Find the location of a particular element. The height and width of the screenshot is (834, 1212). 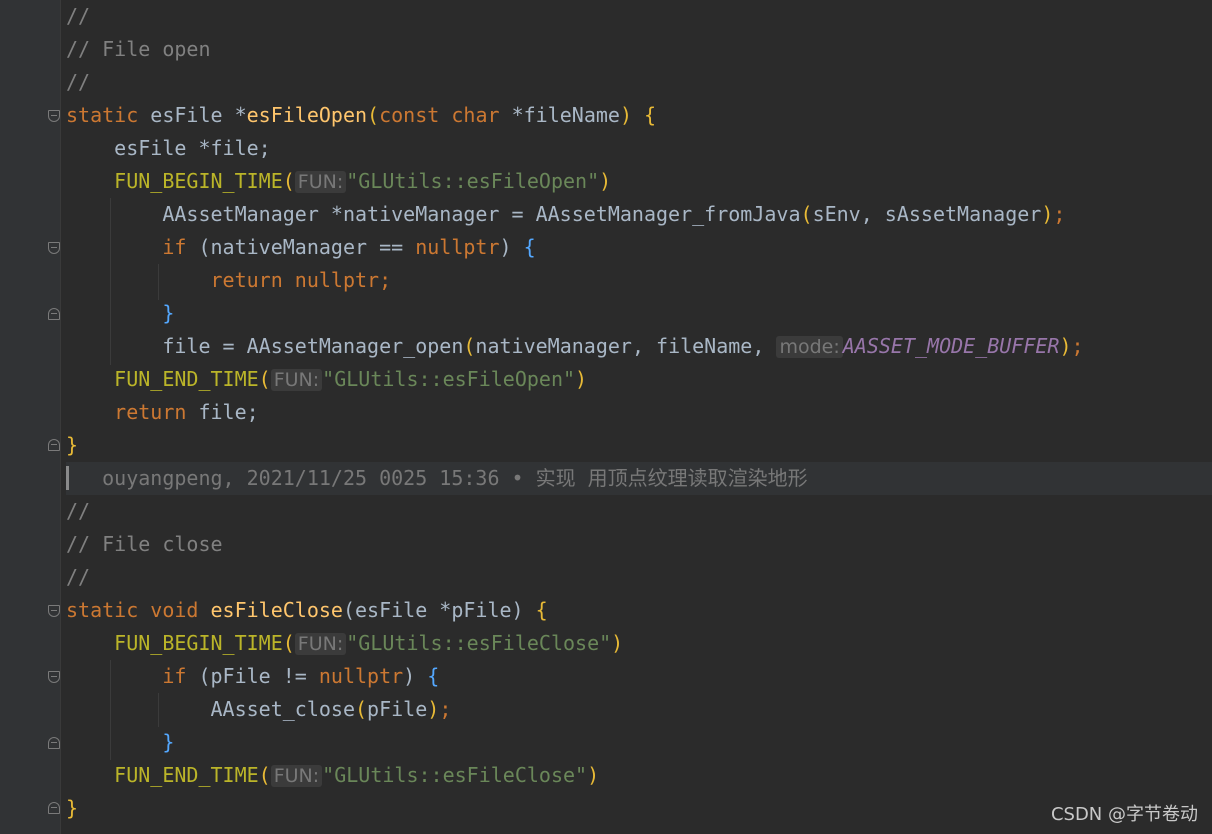

code-line: // File close is located at coordinates (639, 544).